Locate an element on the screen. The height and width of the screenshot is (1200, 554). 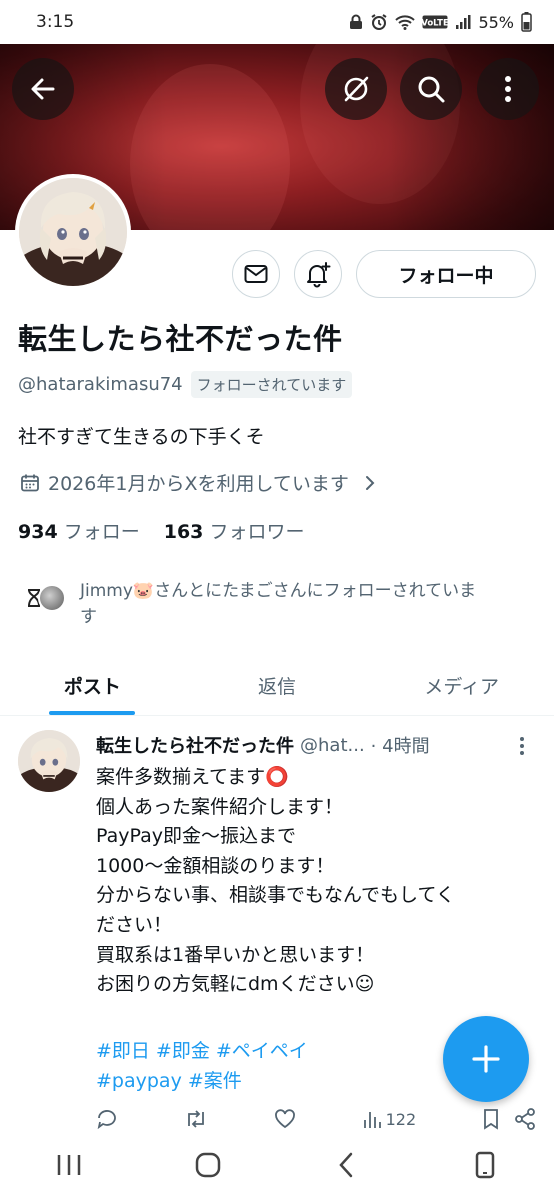
search-icon is located at coordinates (431, 89).